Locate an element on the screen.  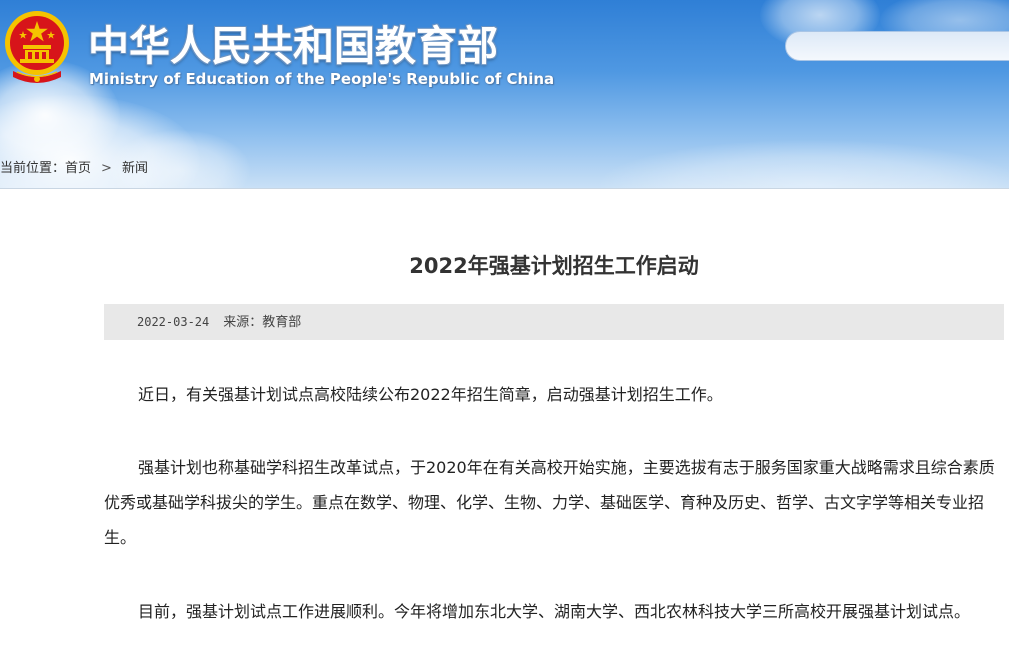
search-input is located at coordinates (897, 46).